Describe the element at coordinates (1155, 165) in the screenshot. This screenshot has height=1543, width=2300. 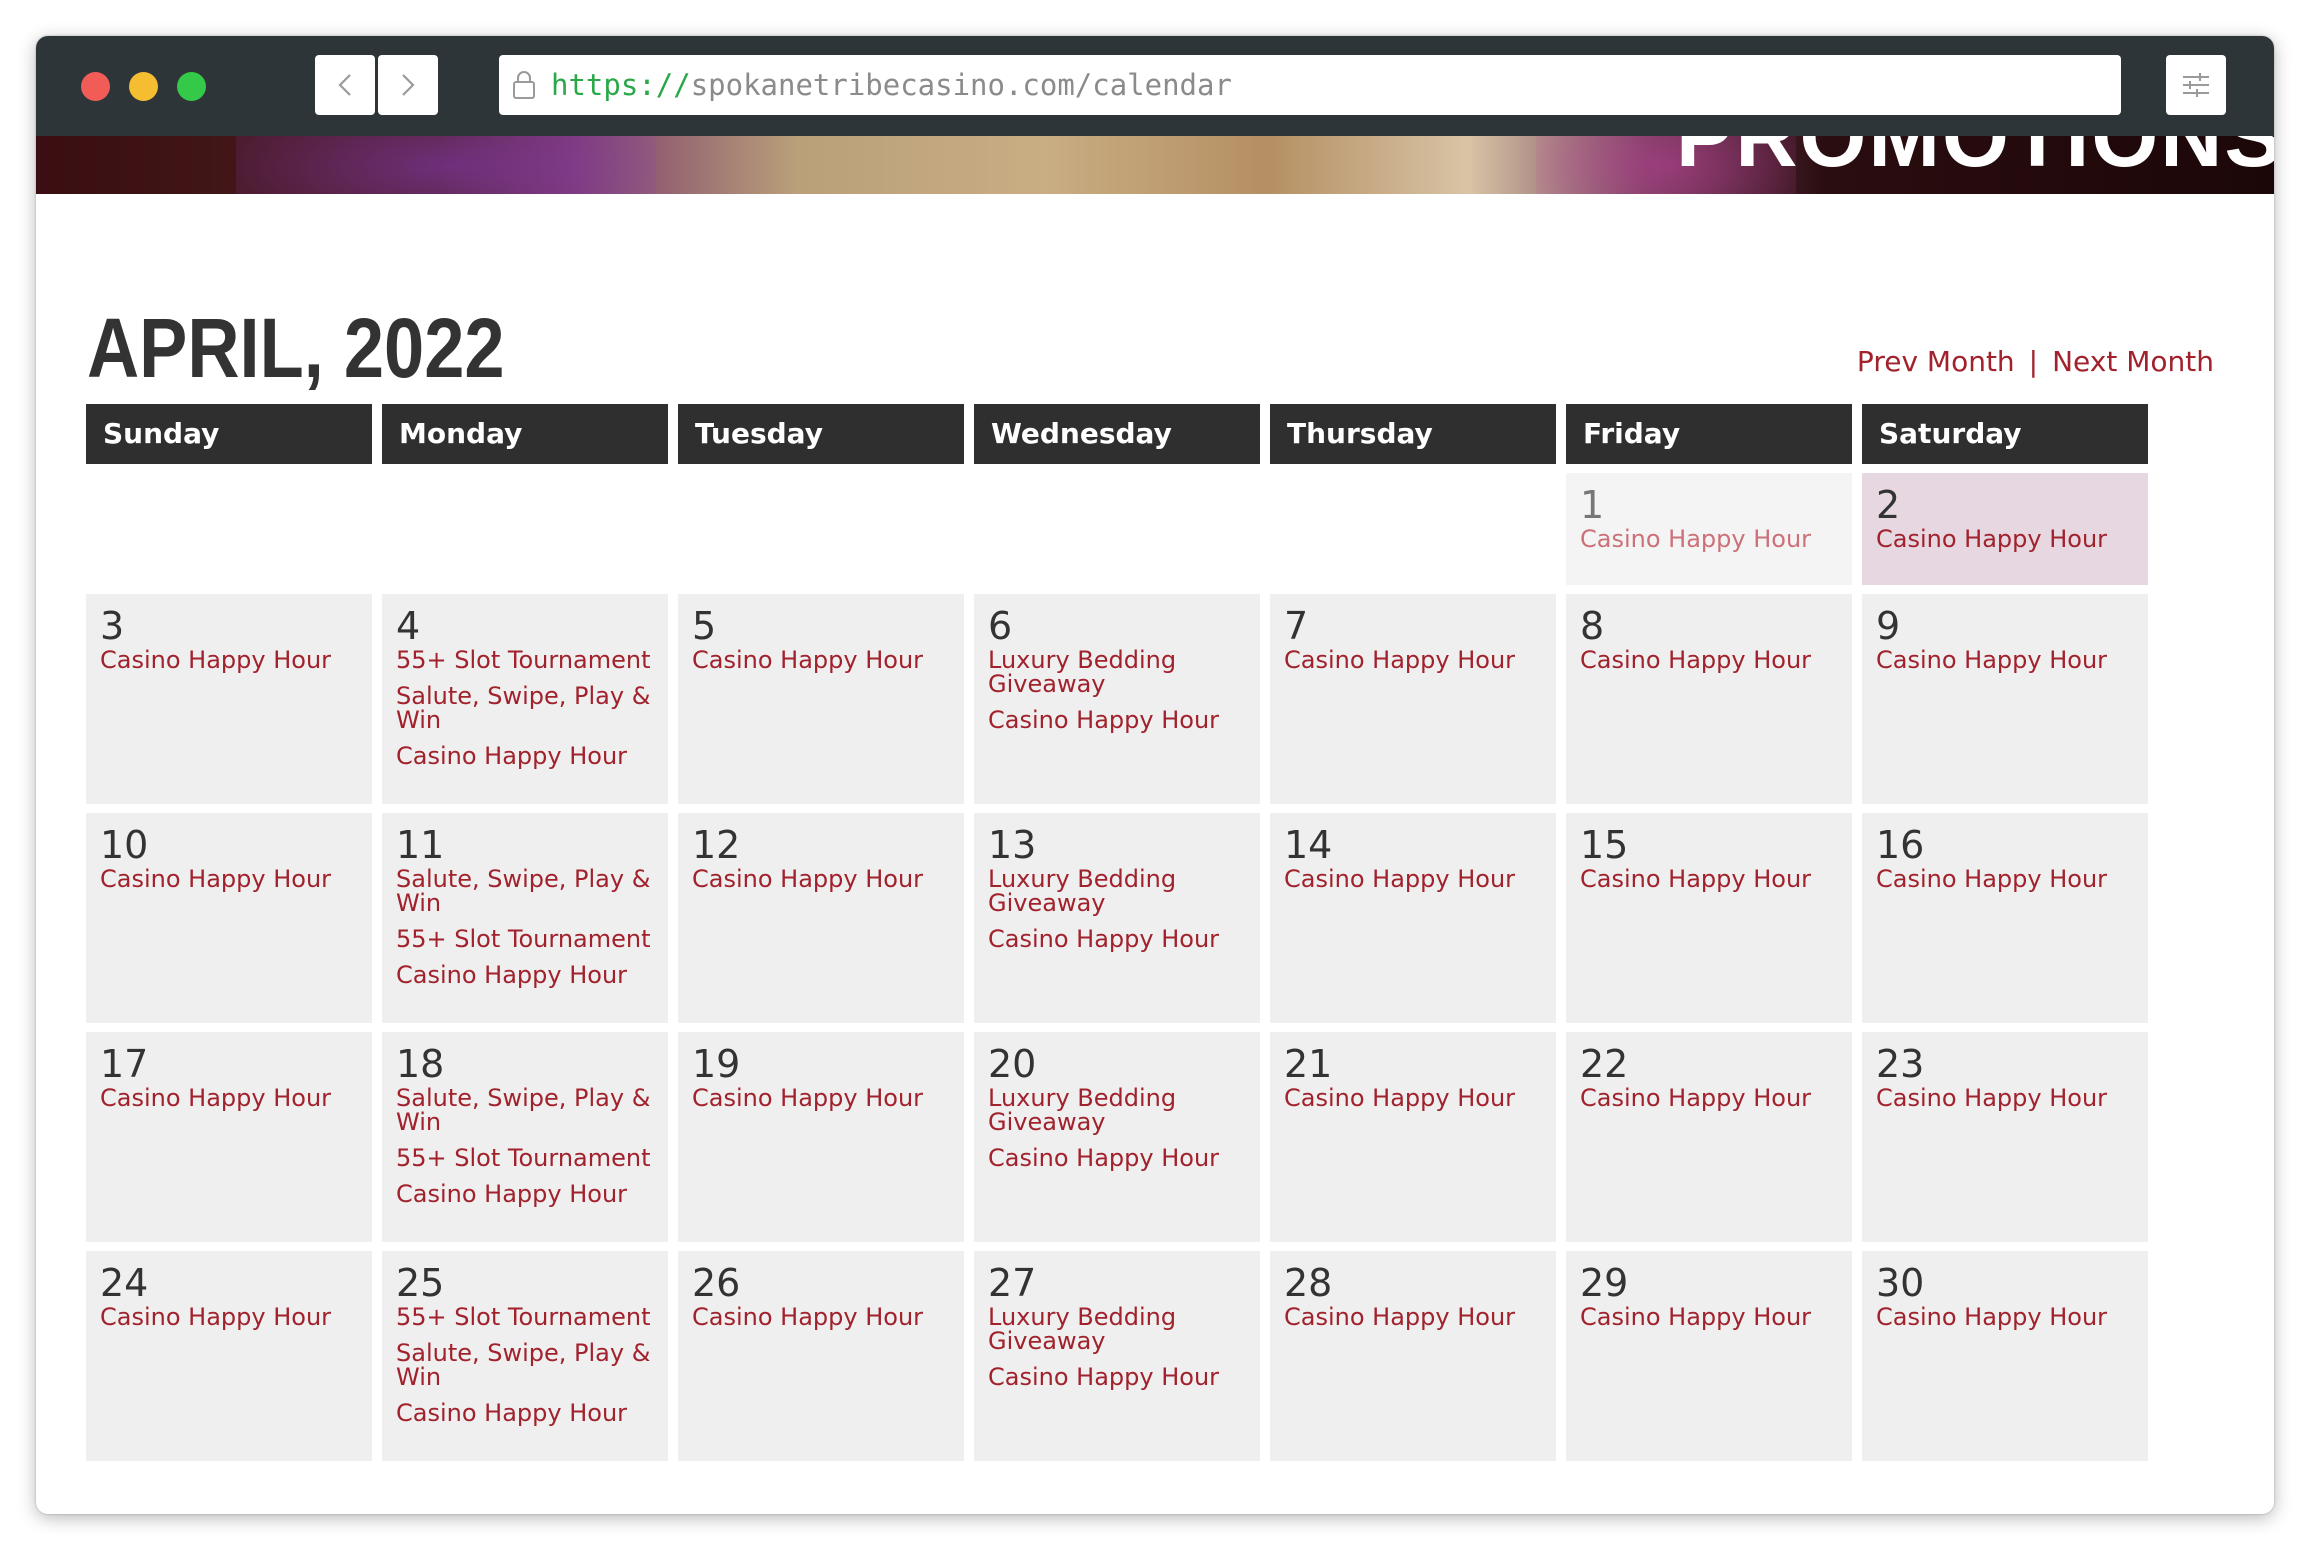
I see `hero-banner: PROMOTIONS` at that location.